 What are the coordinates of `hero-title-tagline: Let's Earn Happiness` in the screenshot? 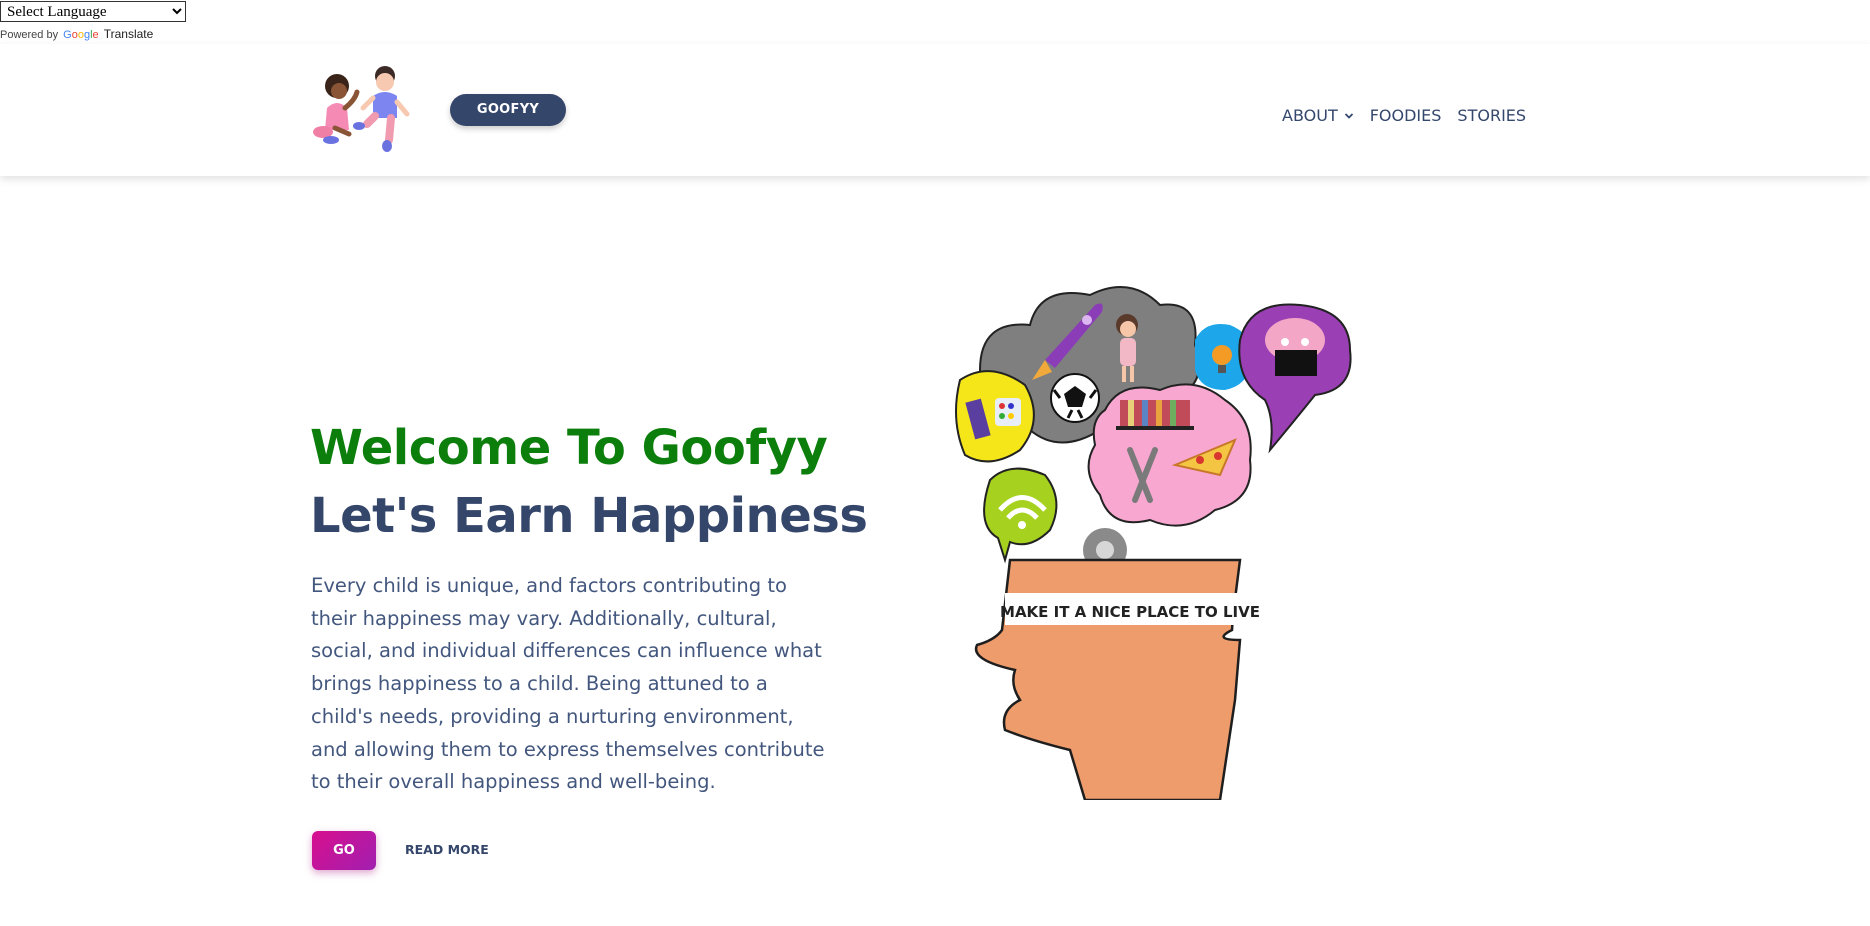 It's located at (589, 516).